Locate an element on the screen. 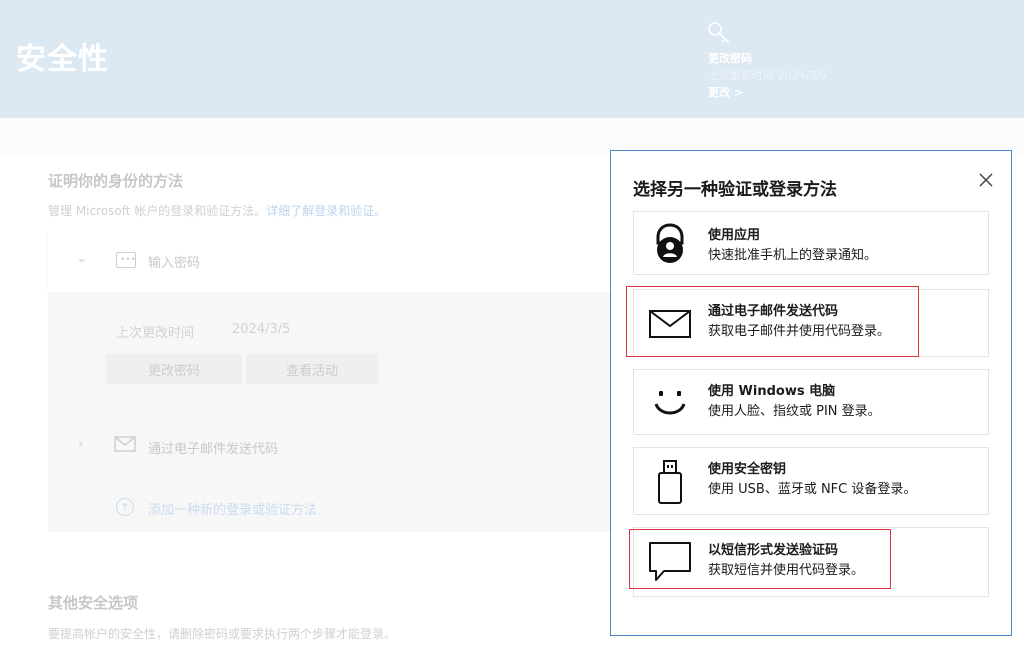  methods-description-text: 管理 Microsoft 帐户的登录和验证方法。 is located at coordinates (157, 211).